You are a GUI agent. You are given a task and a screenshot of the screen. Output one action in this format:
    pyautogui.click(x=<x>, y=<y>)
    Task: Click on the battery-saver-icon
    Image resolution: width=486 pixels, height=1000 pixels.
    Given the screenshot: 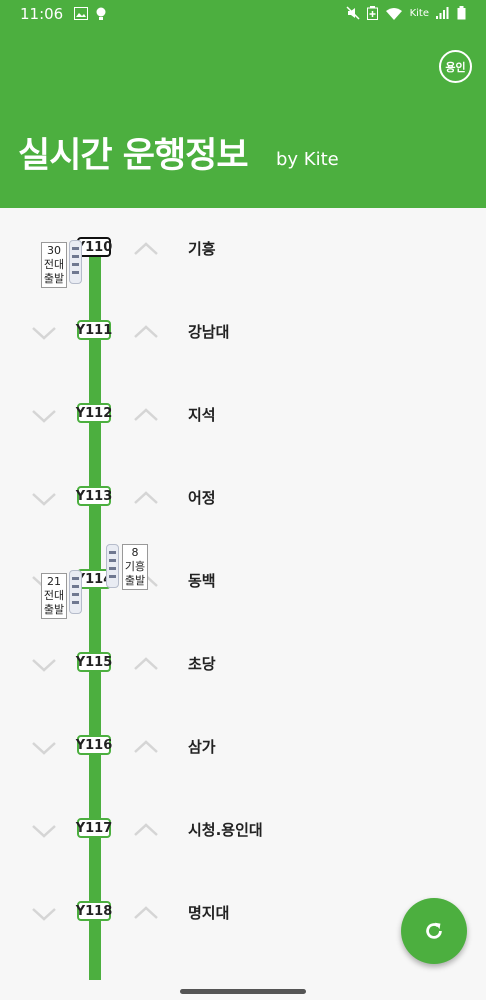 What is the action you would take?
    pyautogui.click(x=372, y=13)
    